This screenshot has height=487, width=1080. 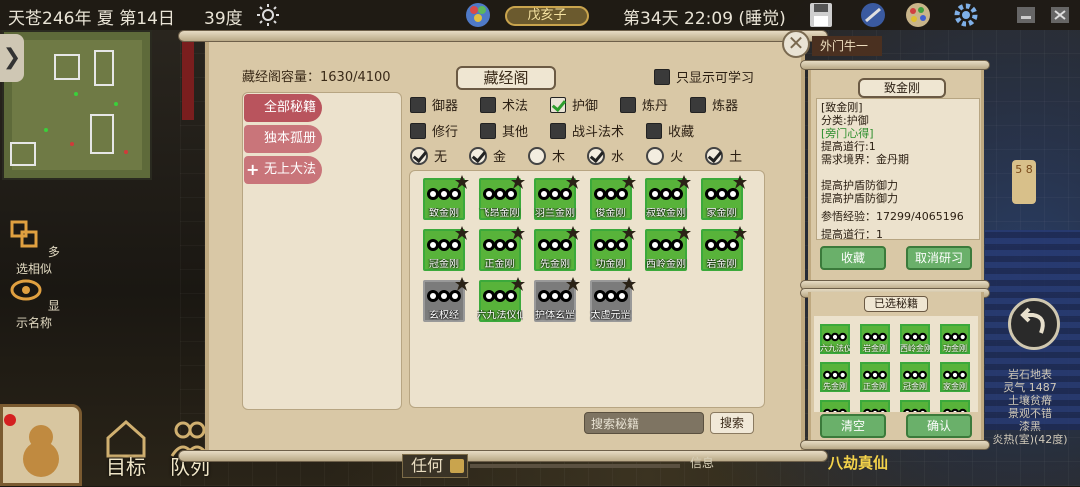 I want to click on selected-book-card: 先金刚, so click(x=835, y=377).